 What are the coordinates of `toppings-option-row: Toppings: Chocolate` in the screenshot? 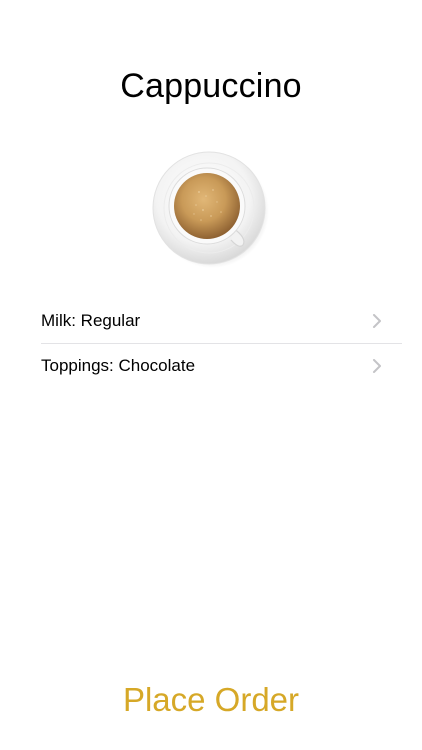 It's located at (221, 366).